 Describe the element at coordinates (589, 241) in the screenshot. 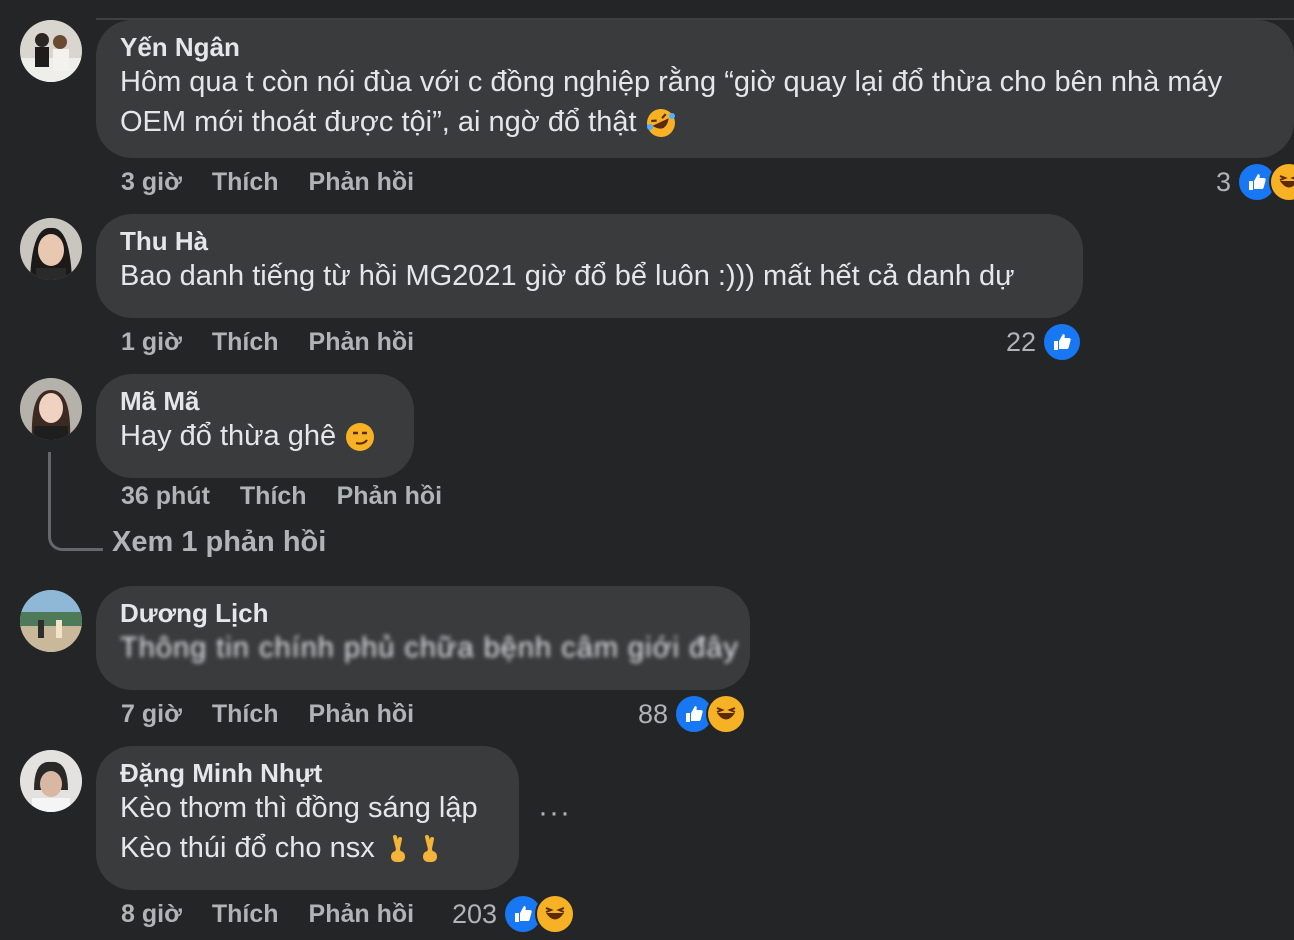

I see `comment-author: Thu Hà` at that location.